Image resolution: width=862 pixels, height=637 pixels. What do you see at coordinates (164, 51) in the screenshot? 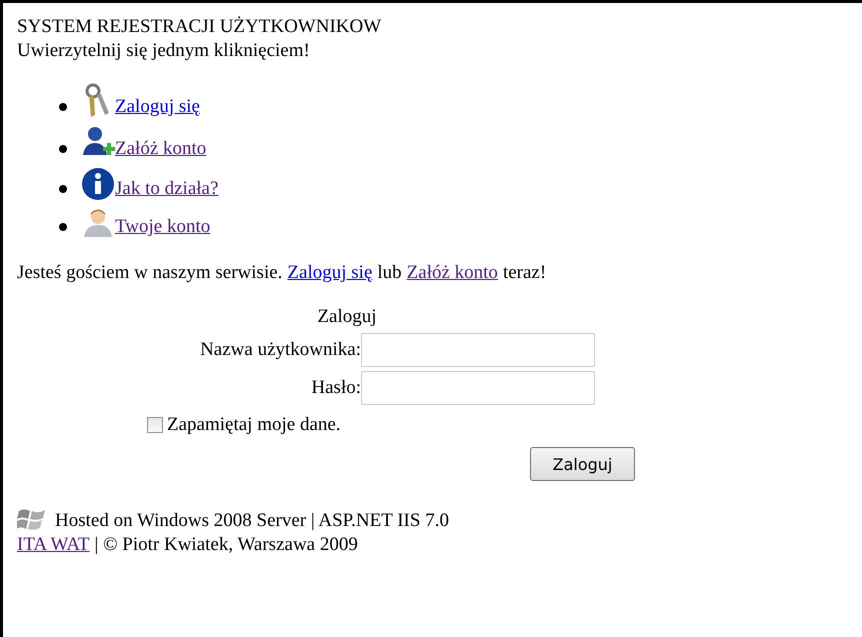
I see `subtitle: Uwierzytelnij się jednym kliknięciem!` at bounding box center [164, 51].